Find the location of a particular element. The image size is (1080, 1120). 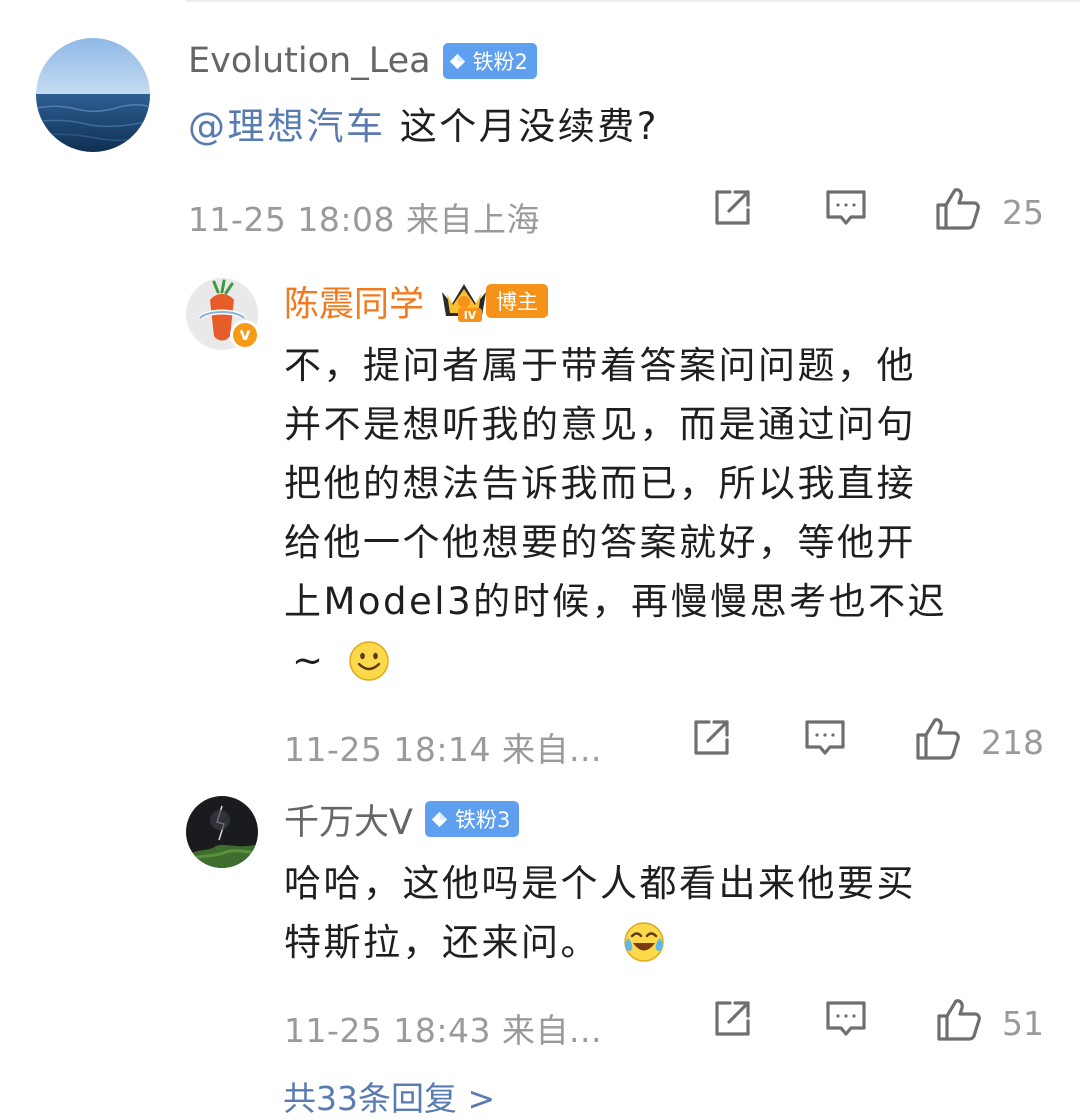

text-line: 不，提问者属于带着答案问问题，他 is located at coordinates (600, 365).